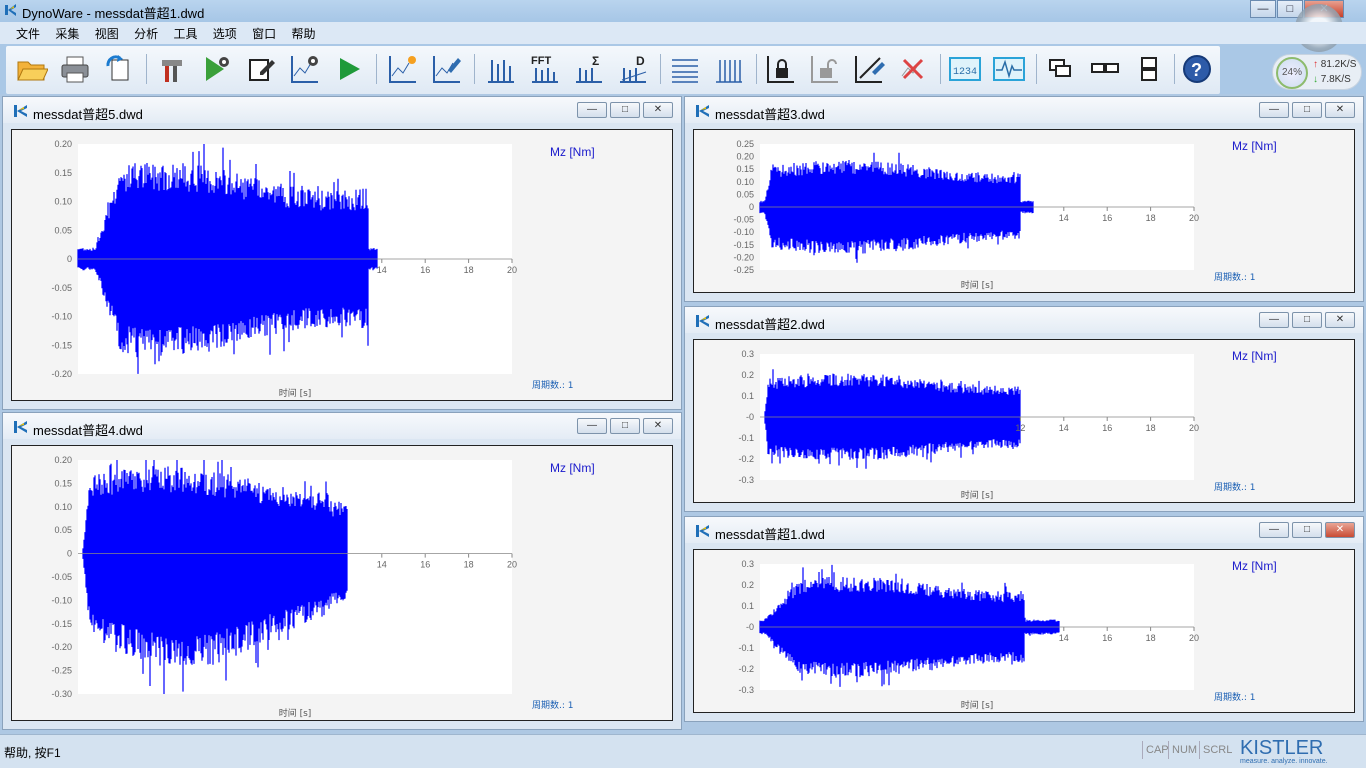  What do you see at coordinates (88, 430) in the screenshot?
I see `child-window-title: messdat普超4.dwd` at bounding box center [88, 430].